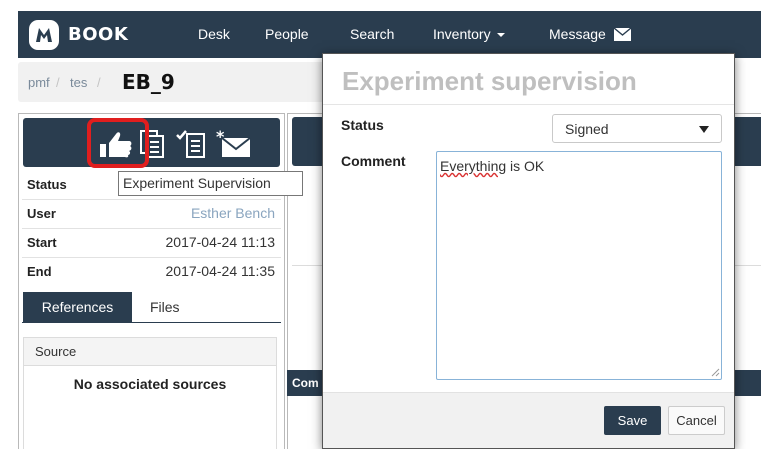 This screenshot has width=761, height=449. I want to click on book-logo-icon, so click(44, 35).